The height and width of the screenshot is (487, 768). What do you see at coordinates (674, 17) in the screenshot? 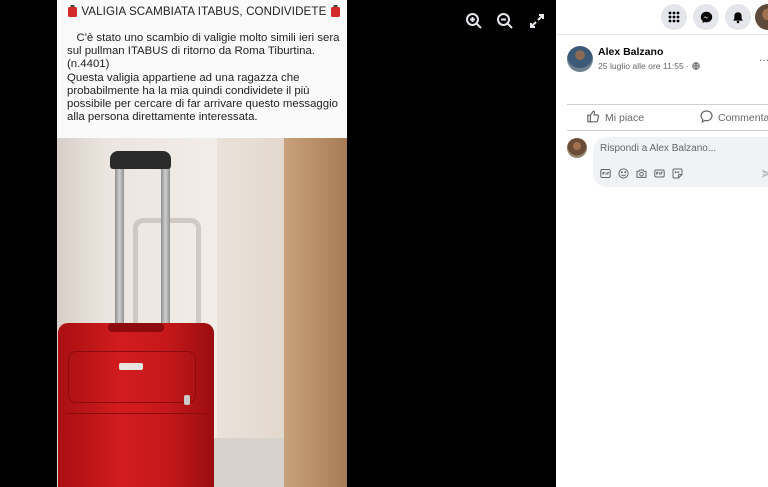
I see `menu-grid-icon` at bounding box center [674, 17].